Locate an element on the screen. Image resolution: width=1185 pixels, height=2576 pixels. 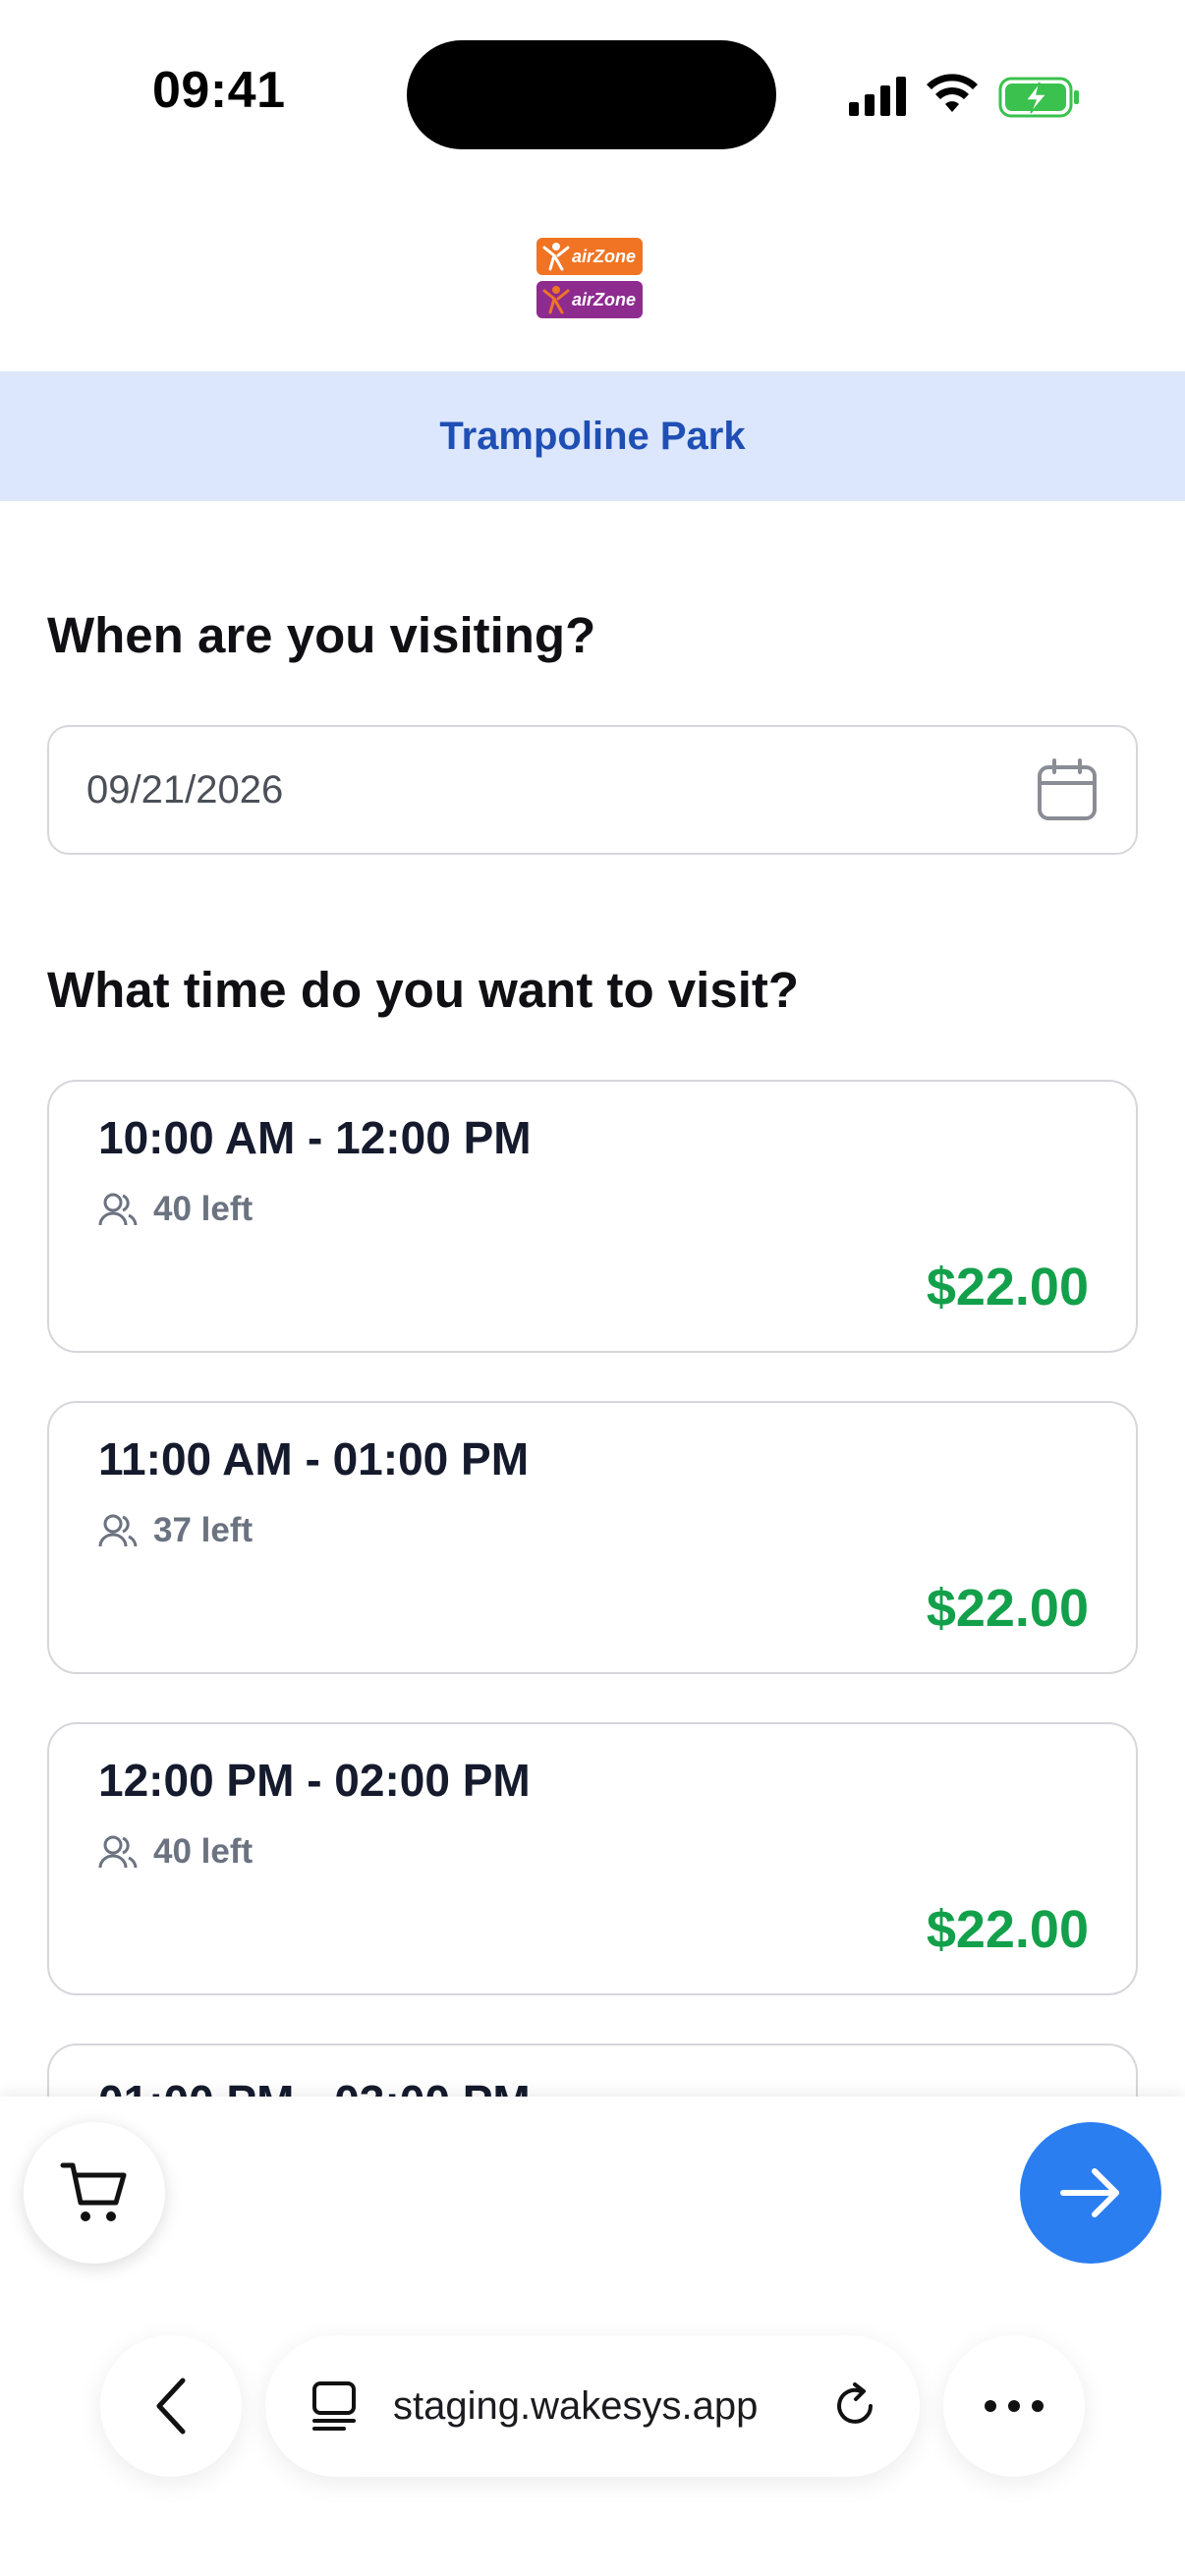
address-bar: staging.wakesys.app is located at coordinates (592, 2406).